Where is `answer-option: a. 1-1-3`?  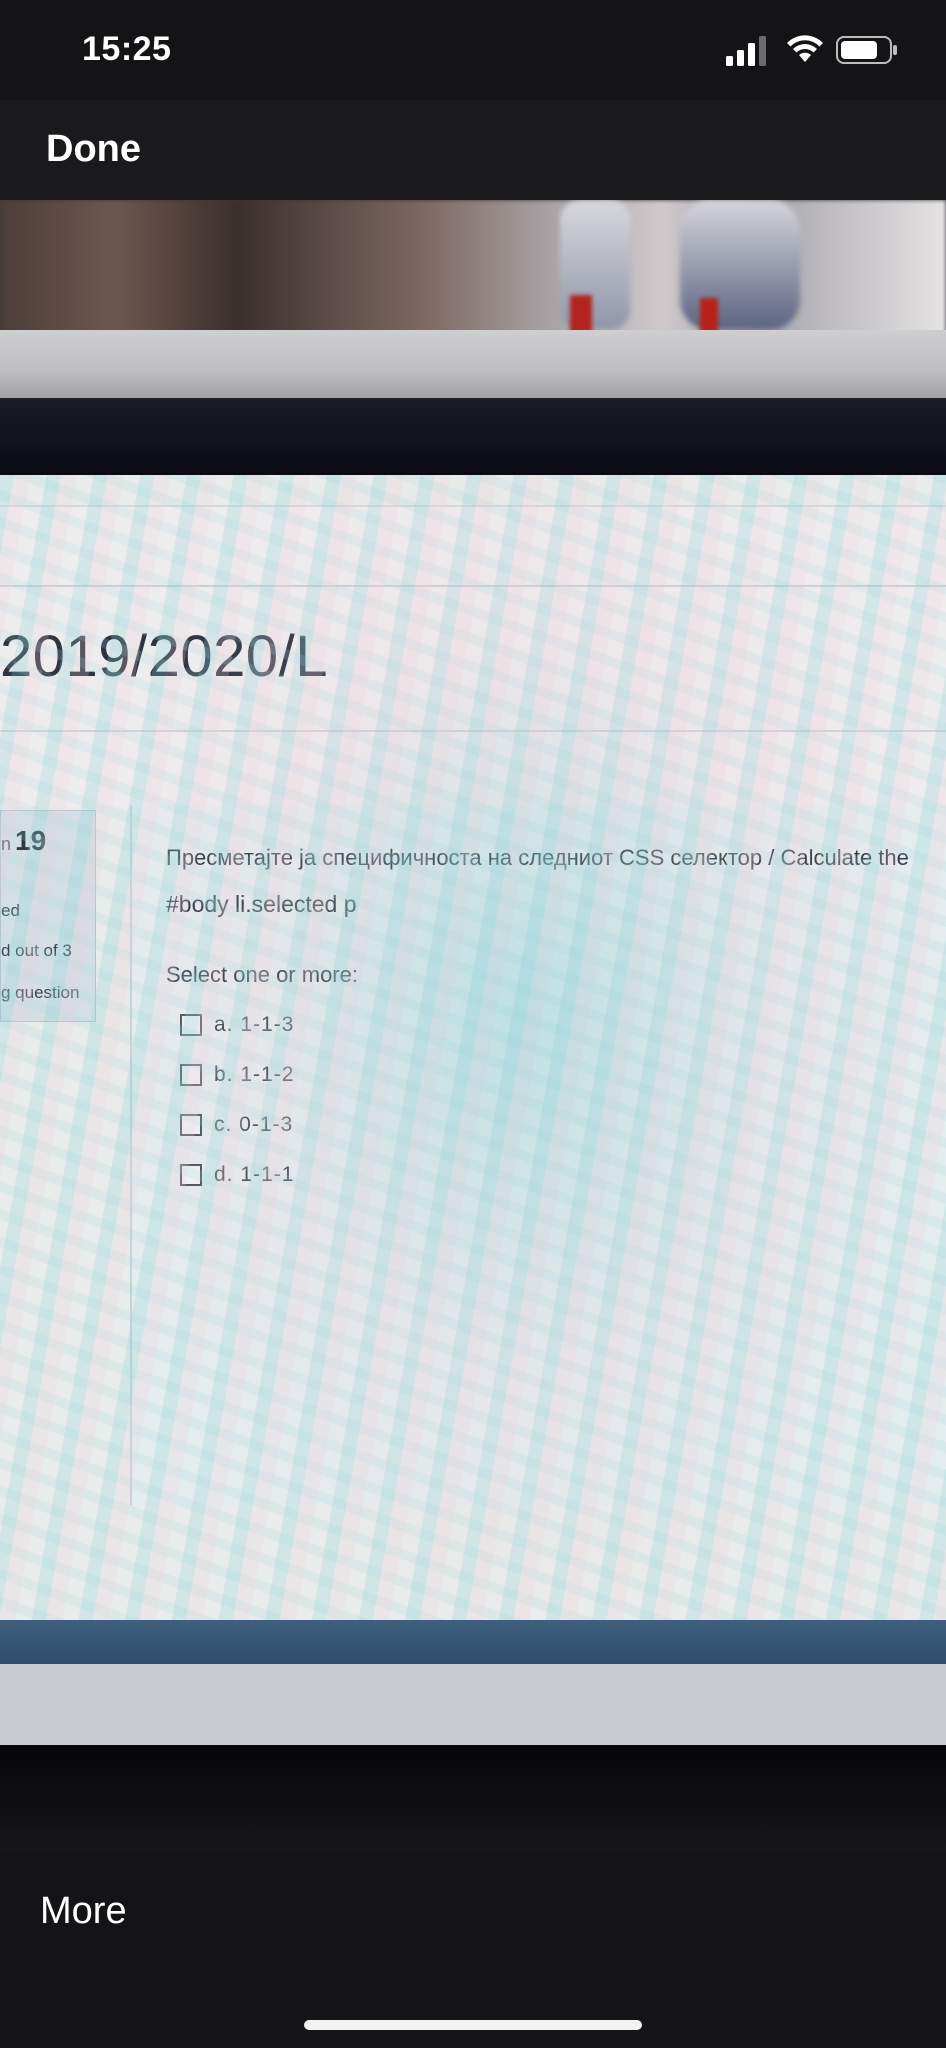 answer-option: a. 1-1-3 is located at coordinates (237, 1025).